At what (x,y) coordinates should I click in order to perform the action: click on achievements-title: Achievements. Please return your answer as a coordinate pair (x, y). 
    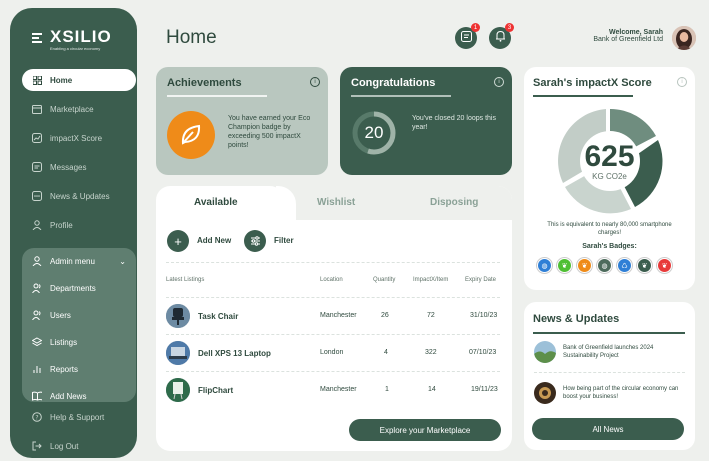
    Looking at the image, I should click on (204, 83).